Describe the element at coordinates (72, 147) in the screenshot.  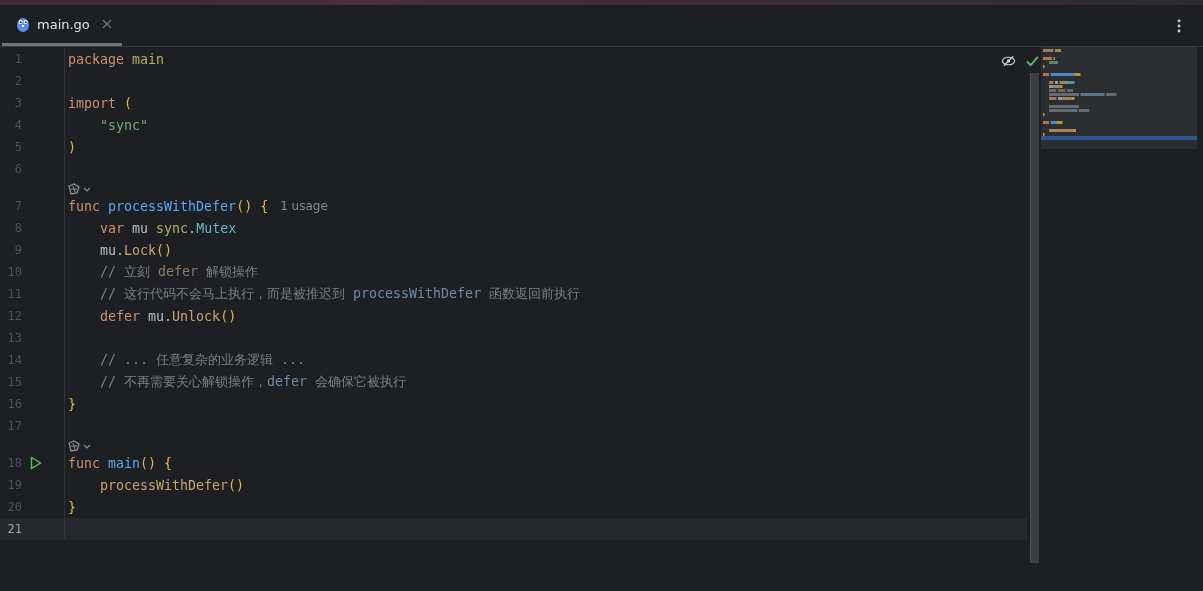
I see `code-line: )` at that location.